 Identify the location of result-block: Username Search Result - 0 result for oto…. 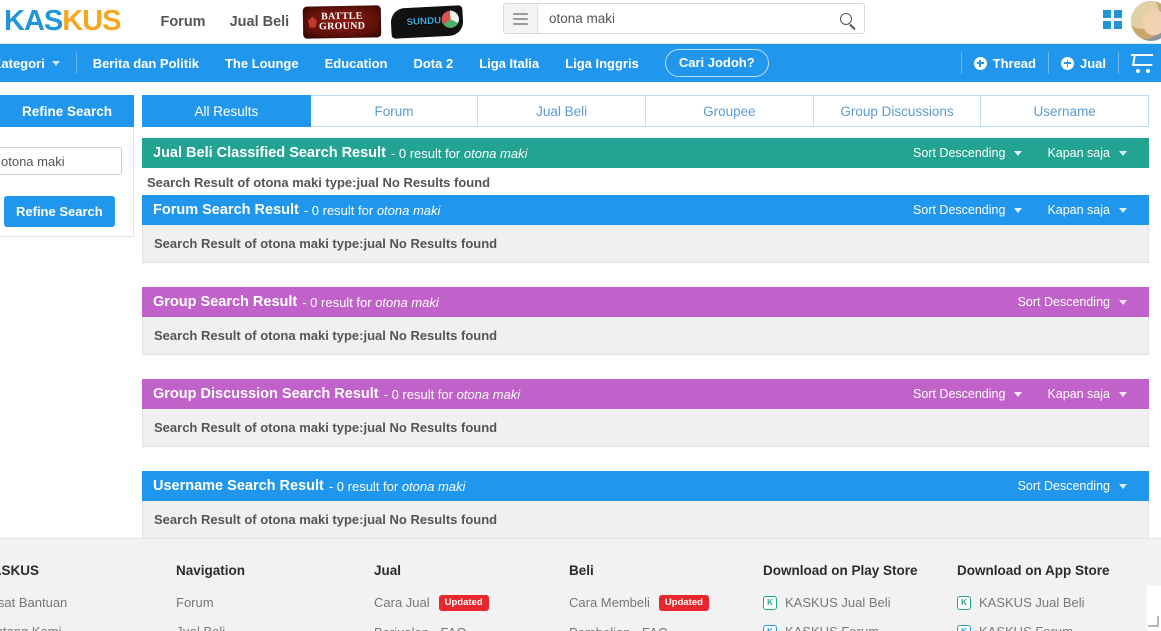
(645, 505).